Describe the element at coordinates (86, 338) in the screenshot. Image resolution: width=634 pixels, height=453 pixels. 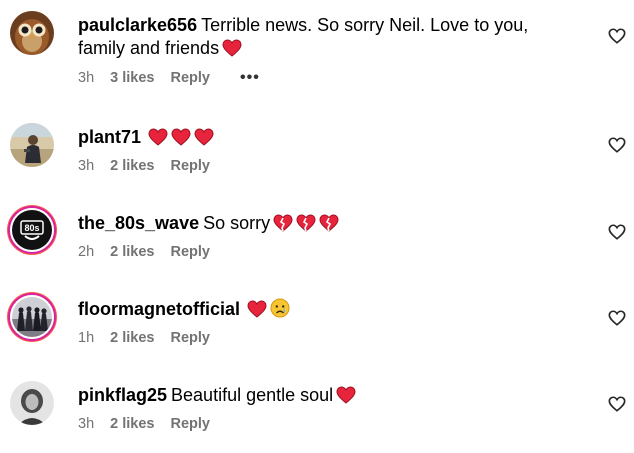
I see `comment-time: 1h` at that location.